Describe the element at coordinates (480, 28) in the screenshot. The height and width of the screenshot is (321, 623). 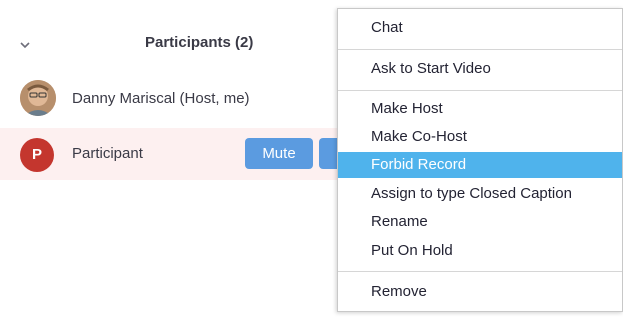
I see `menu-item-chat: Chat` at that location.